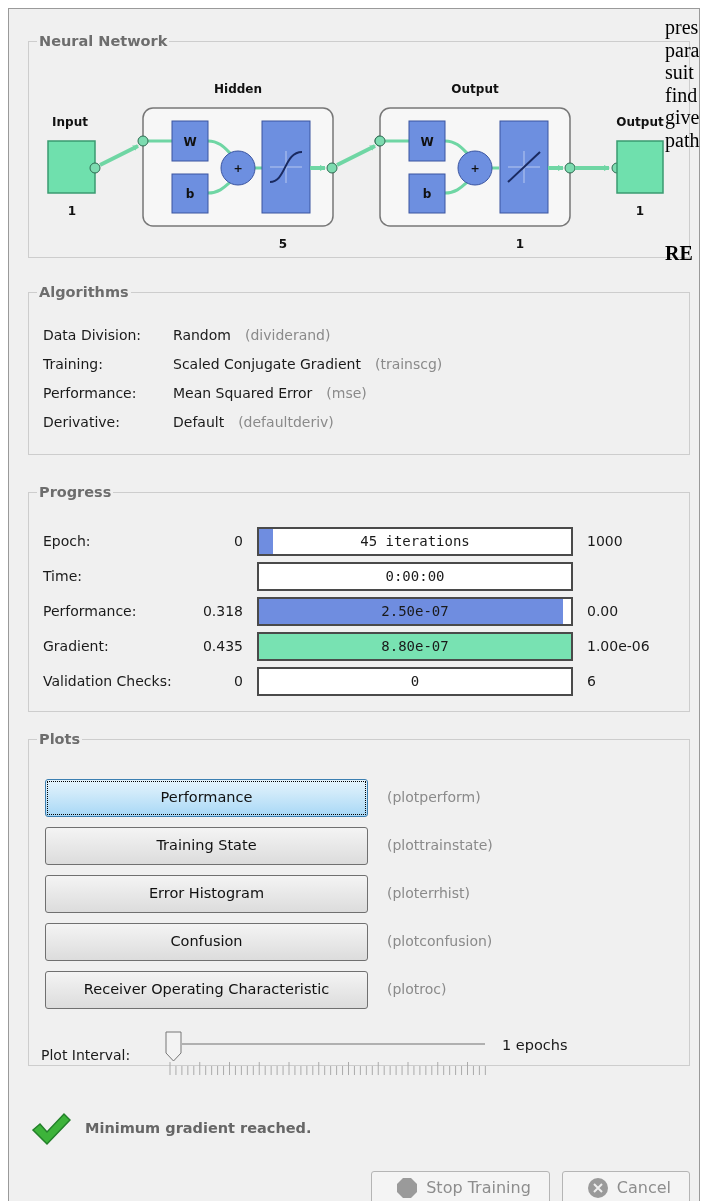 Image resolution: width=711 pixels, height=1201 pixels. Describe the element at coordinates (640, 210) in the screenshot. I see `output-size: 1` at that location.